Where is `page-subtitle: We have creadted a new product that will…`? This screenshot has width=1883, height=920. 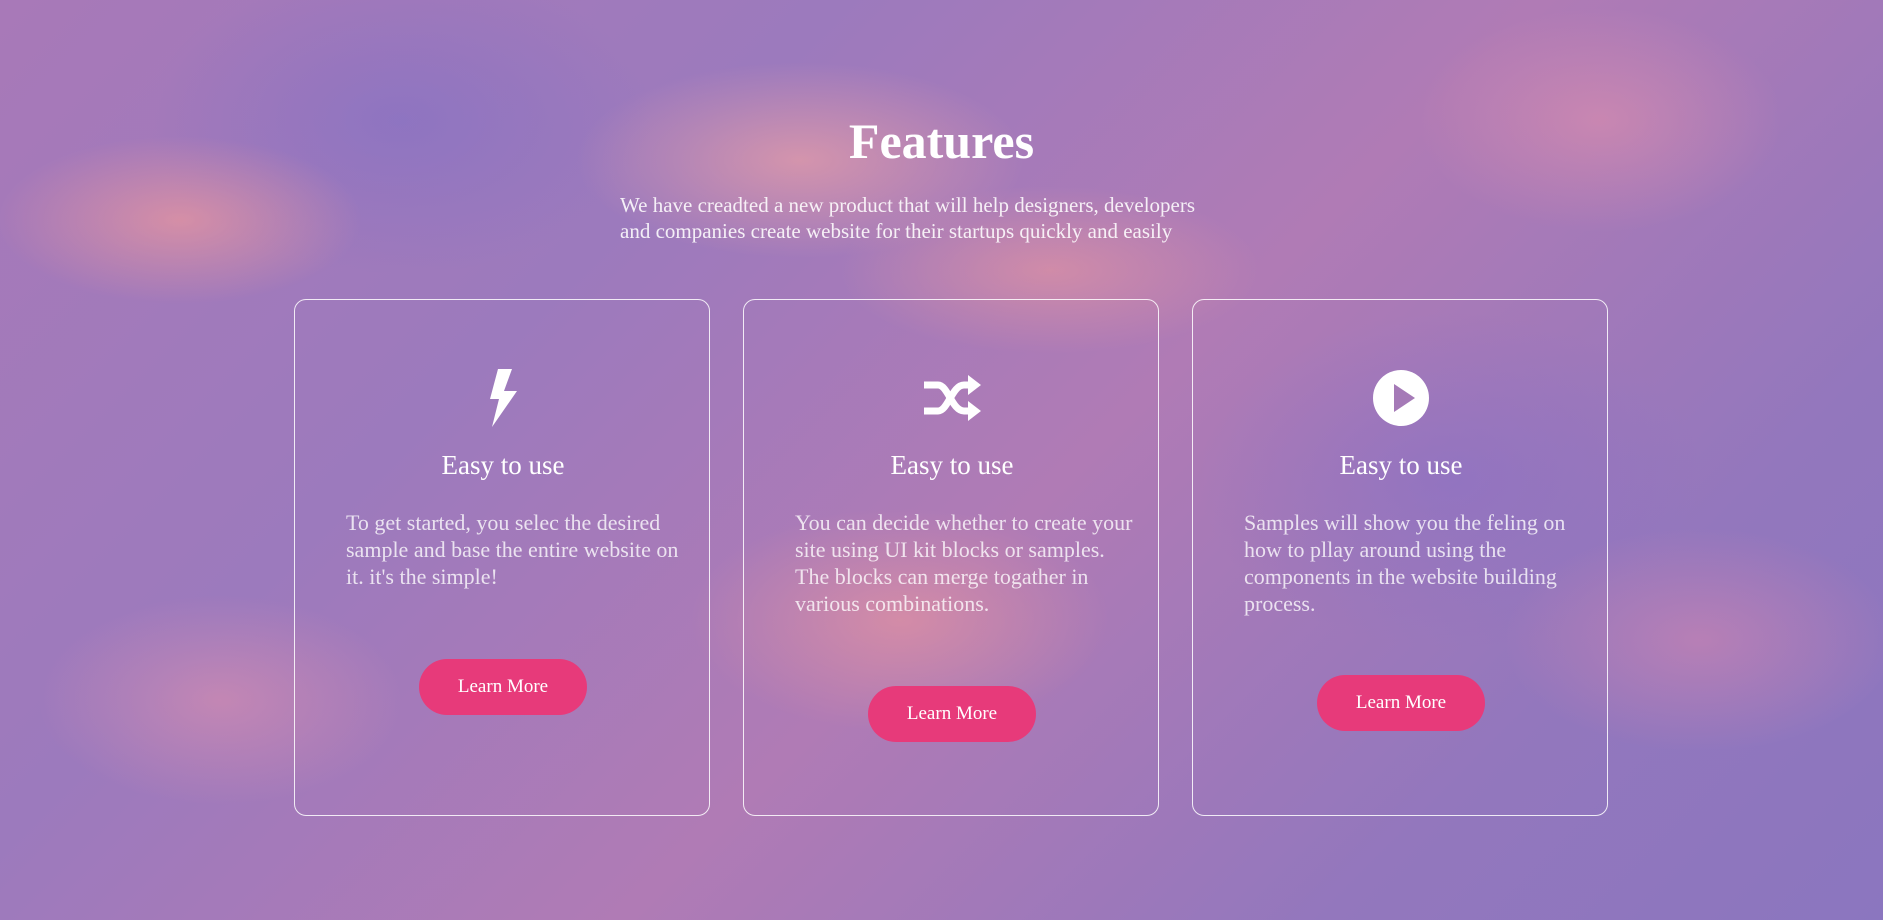
page-subtitle: We have creadted a new product that will… is located at coordinates (950, 218).